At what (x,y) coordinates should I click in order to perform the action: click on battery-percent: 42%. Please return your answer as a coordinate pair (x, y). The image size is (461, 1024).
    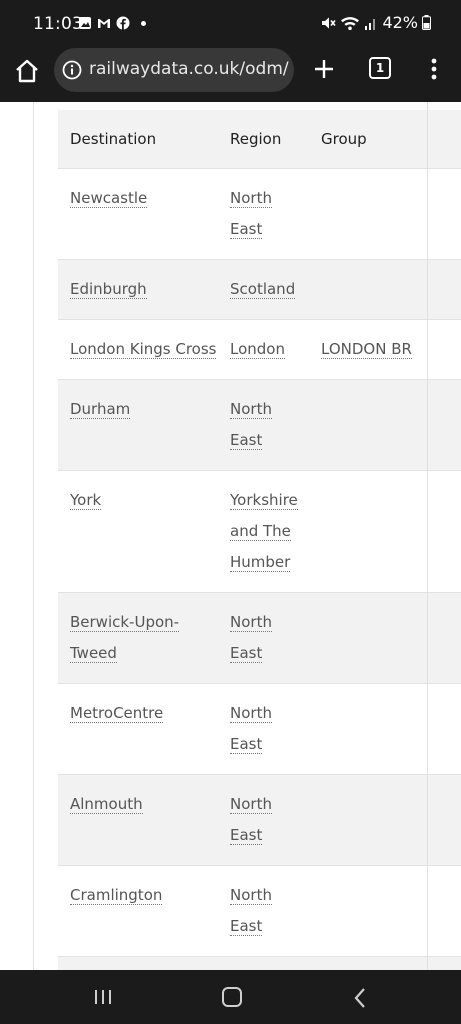
    Looking at the image, I should click on (400, 22).